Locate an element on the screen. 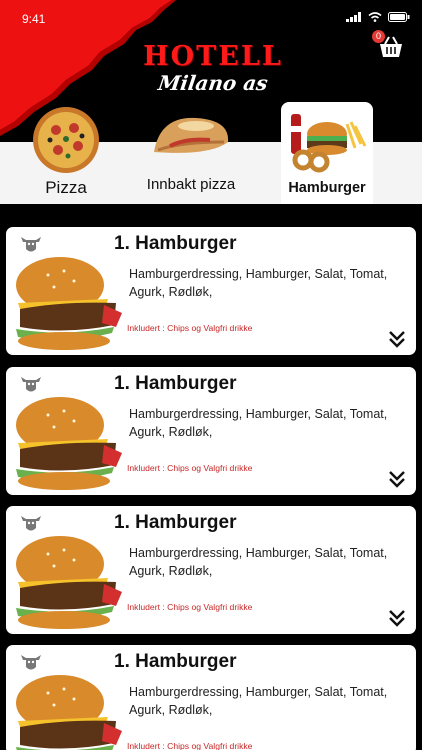 This screenshot has width=422, height=750. hamburger-menu-image is located at coordinates (329, 143).